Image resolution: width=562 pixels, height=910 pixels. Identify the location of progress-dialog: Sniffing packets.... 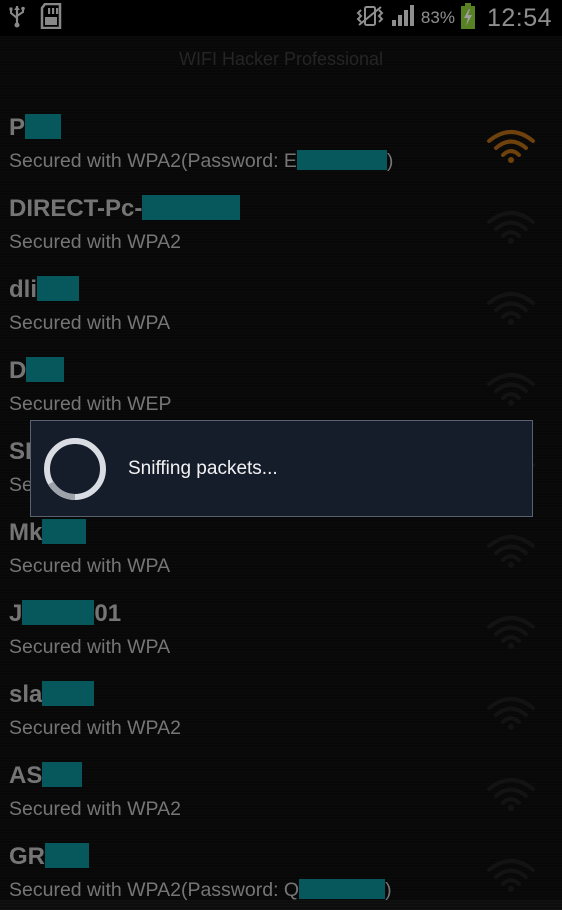
(281, 468).